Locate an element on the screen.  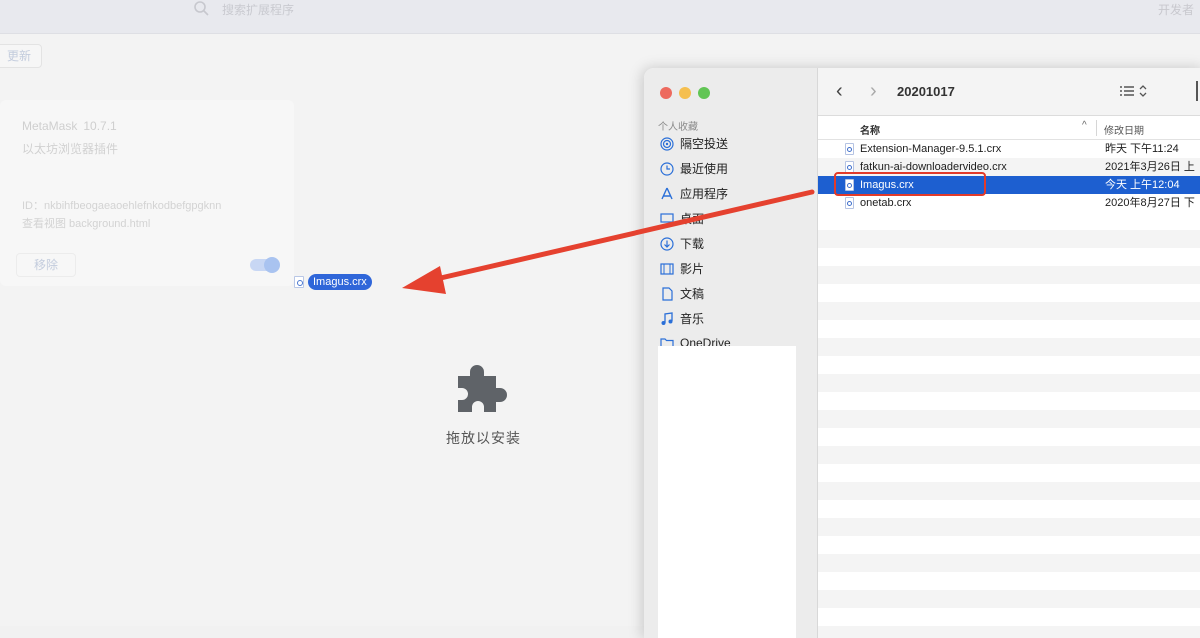
extension-description: 以太坊浏览器插件 is located at coordinates (70, 149).